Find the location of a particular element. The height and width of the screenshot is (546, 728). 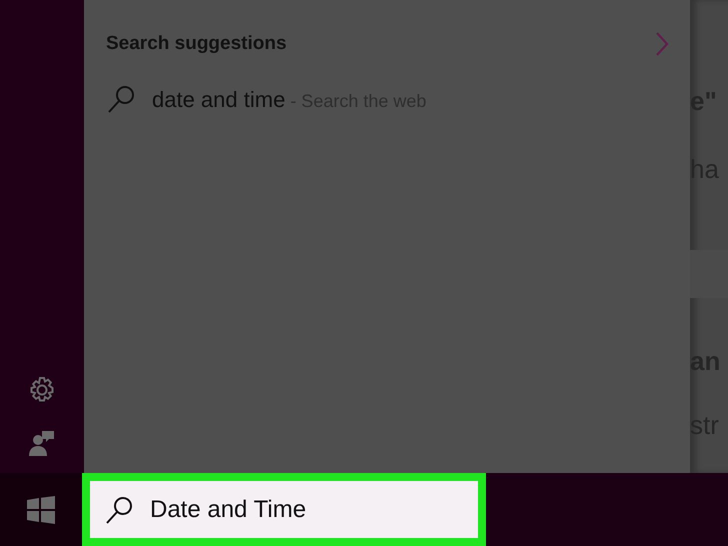

search-field: Date and Time is located at coordinates (284, 509).